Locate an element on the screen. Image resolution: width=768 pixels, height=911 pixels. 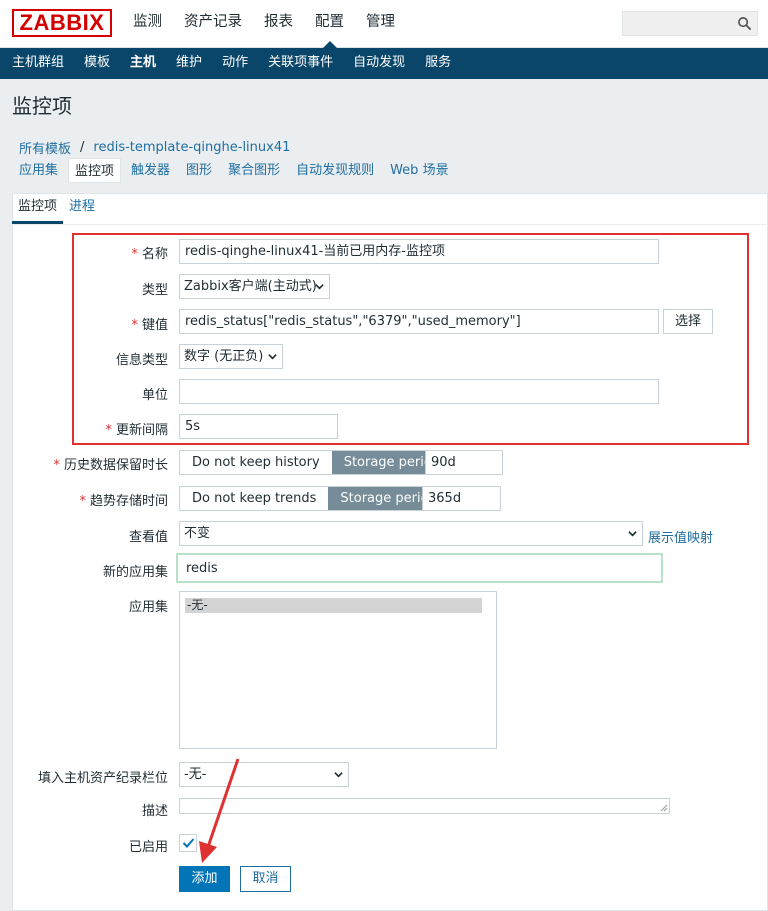
top-navigation-bar: ZABBIX 监测 资产记录 报表 配置 管理 is located at coordinates (384, 24).